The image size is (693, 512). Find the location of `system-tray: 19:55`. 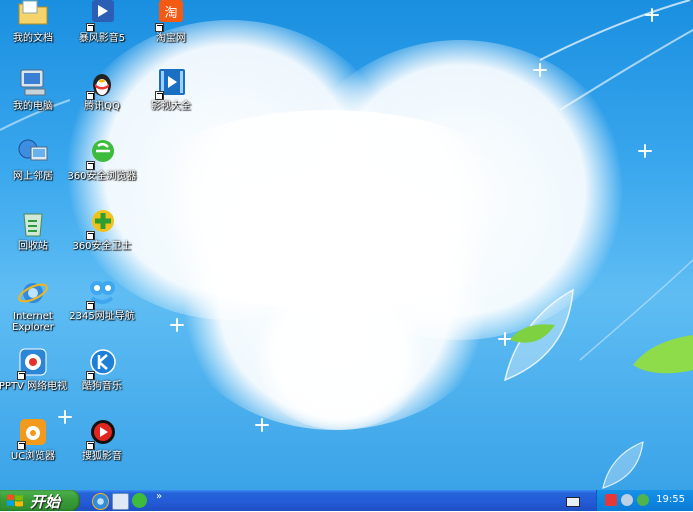

system-tray: 19:55 is located at coordinates (644, 500).